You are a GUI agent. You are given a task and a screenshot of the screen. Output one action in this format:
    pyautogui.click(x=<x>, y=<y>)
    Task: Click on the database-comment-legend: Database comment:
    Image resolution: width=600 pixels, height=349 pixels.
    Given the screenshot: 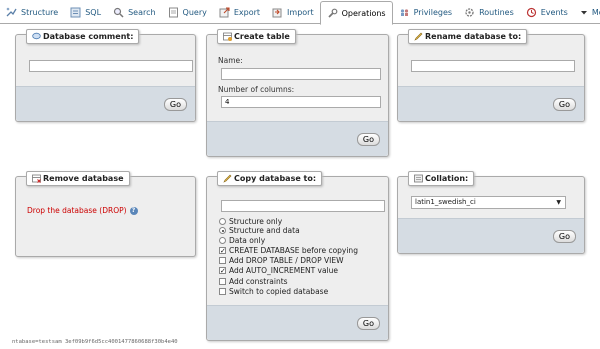 What is the action you would take?
    pyautogui.click(x=83, y=36)
    